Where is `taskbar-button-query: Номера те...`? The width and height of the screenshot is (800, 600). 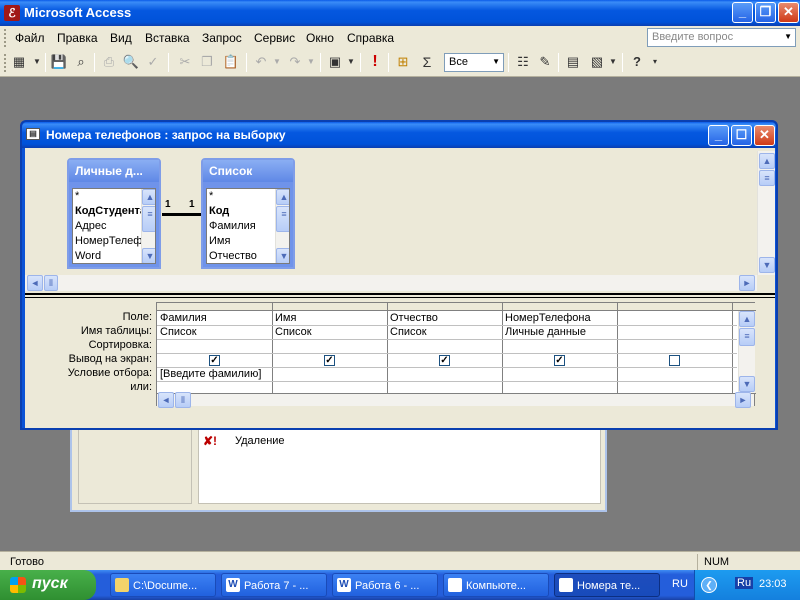
taskbar-button-query: Номера те... is located at coordinates (607, 585).